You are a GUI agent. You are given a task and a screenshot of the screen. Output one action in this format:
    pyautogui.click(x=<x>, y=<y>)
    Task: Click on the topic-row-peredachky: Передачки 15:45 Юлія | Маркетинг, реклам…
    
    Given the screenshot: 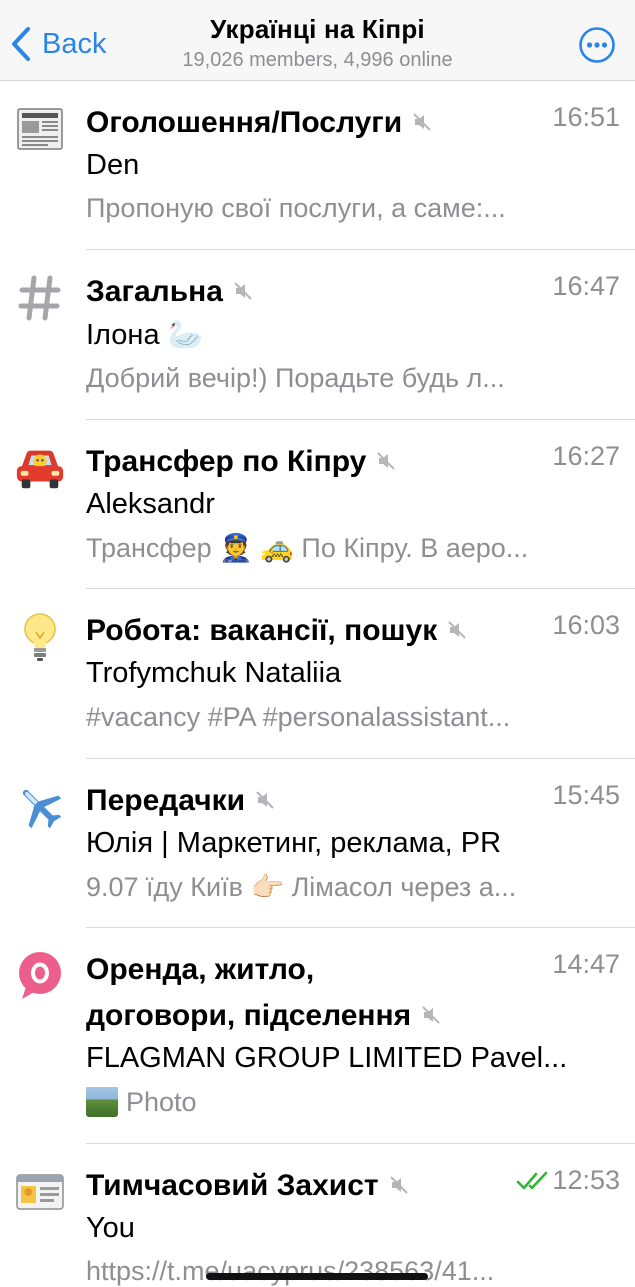 What is the action you would take?
    pyautogui.click(x=317, y=843)
    